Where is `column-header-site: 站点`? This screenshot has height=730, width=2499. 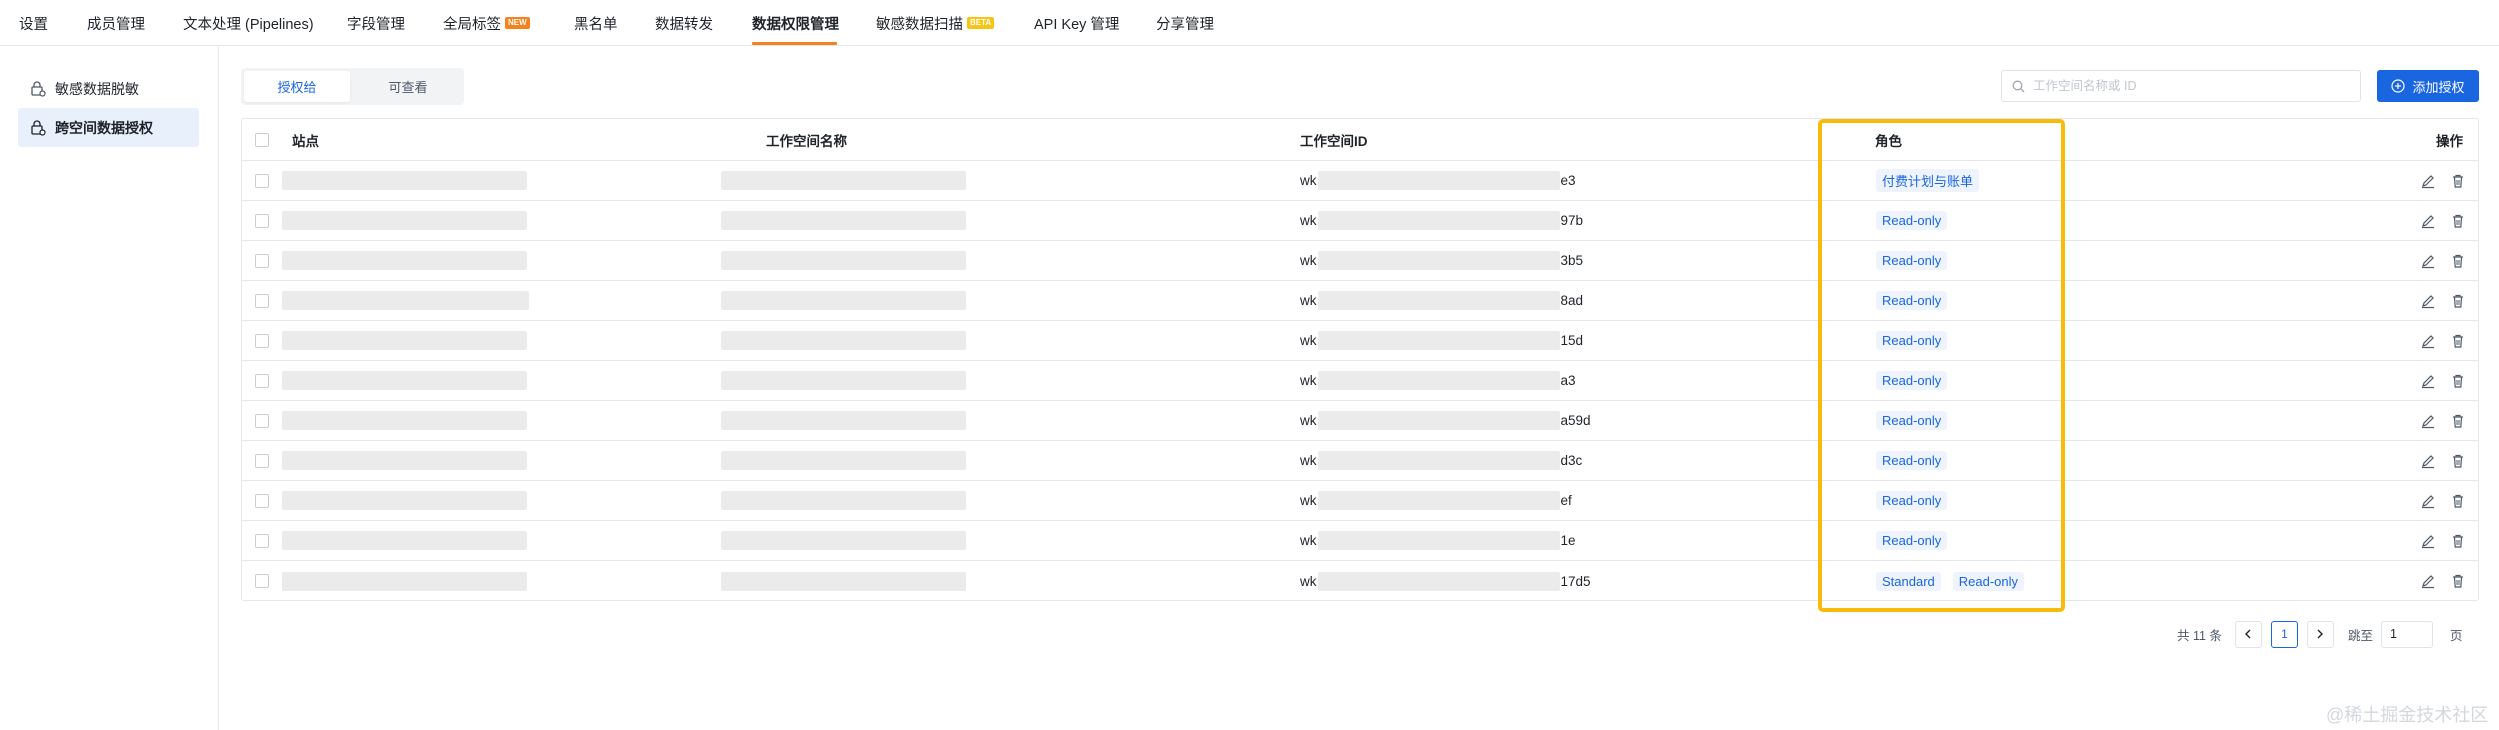
column-header-site: 站点 is located at coordinates (305, 141).